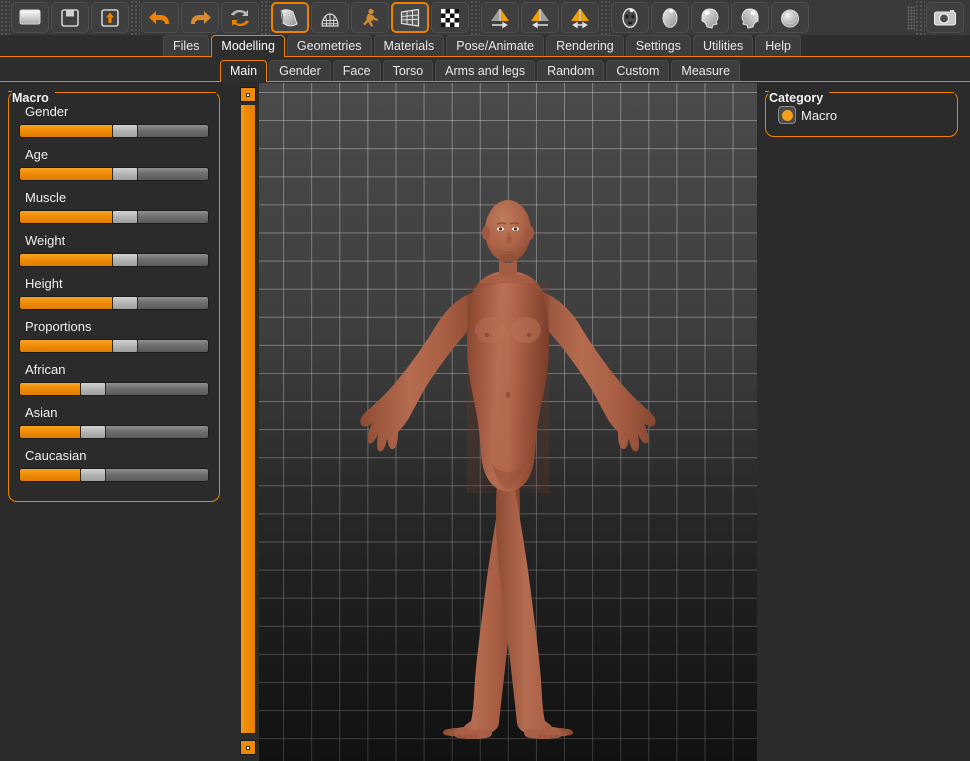  I want to click on front-view-button, so click(630, 17).